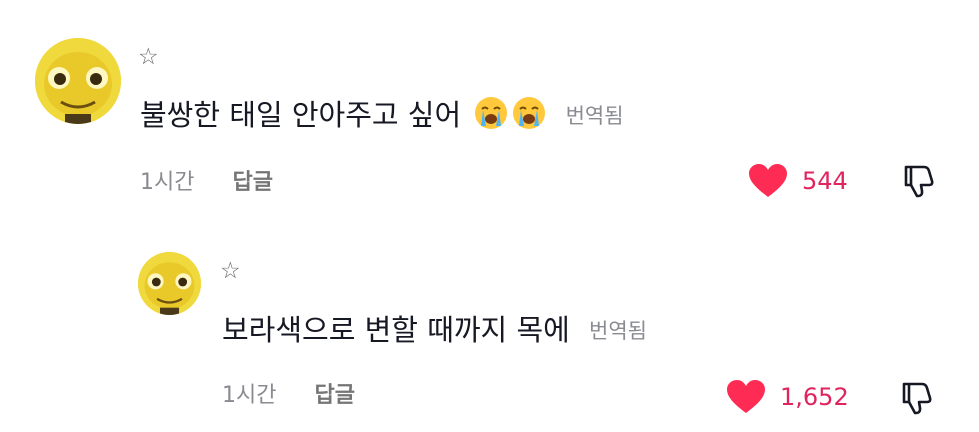 Image resolution: width=979 pixels, height=432 pixels. What do you see at coordinates (814, 397) in the screenshot?
I see `like-count: 1,652` at bounding box center [814, 397].